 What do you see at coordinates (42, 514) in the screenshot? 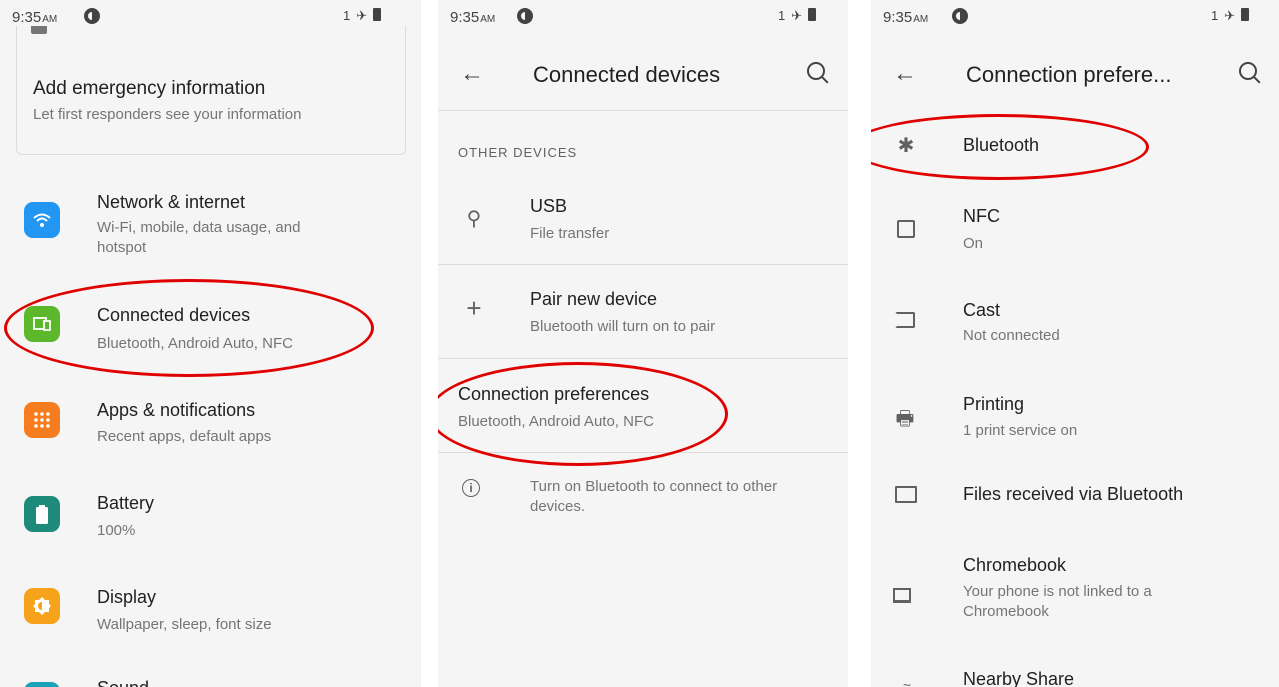
I see `battery-icon` at bounding box center [42, 514].